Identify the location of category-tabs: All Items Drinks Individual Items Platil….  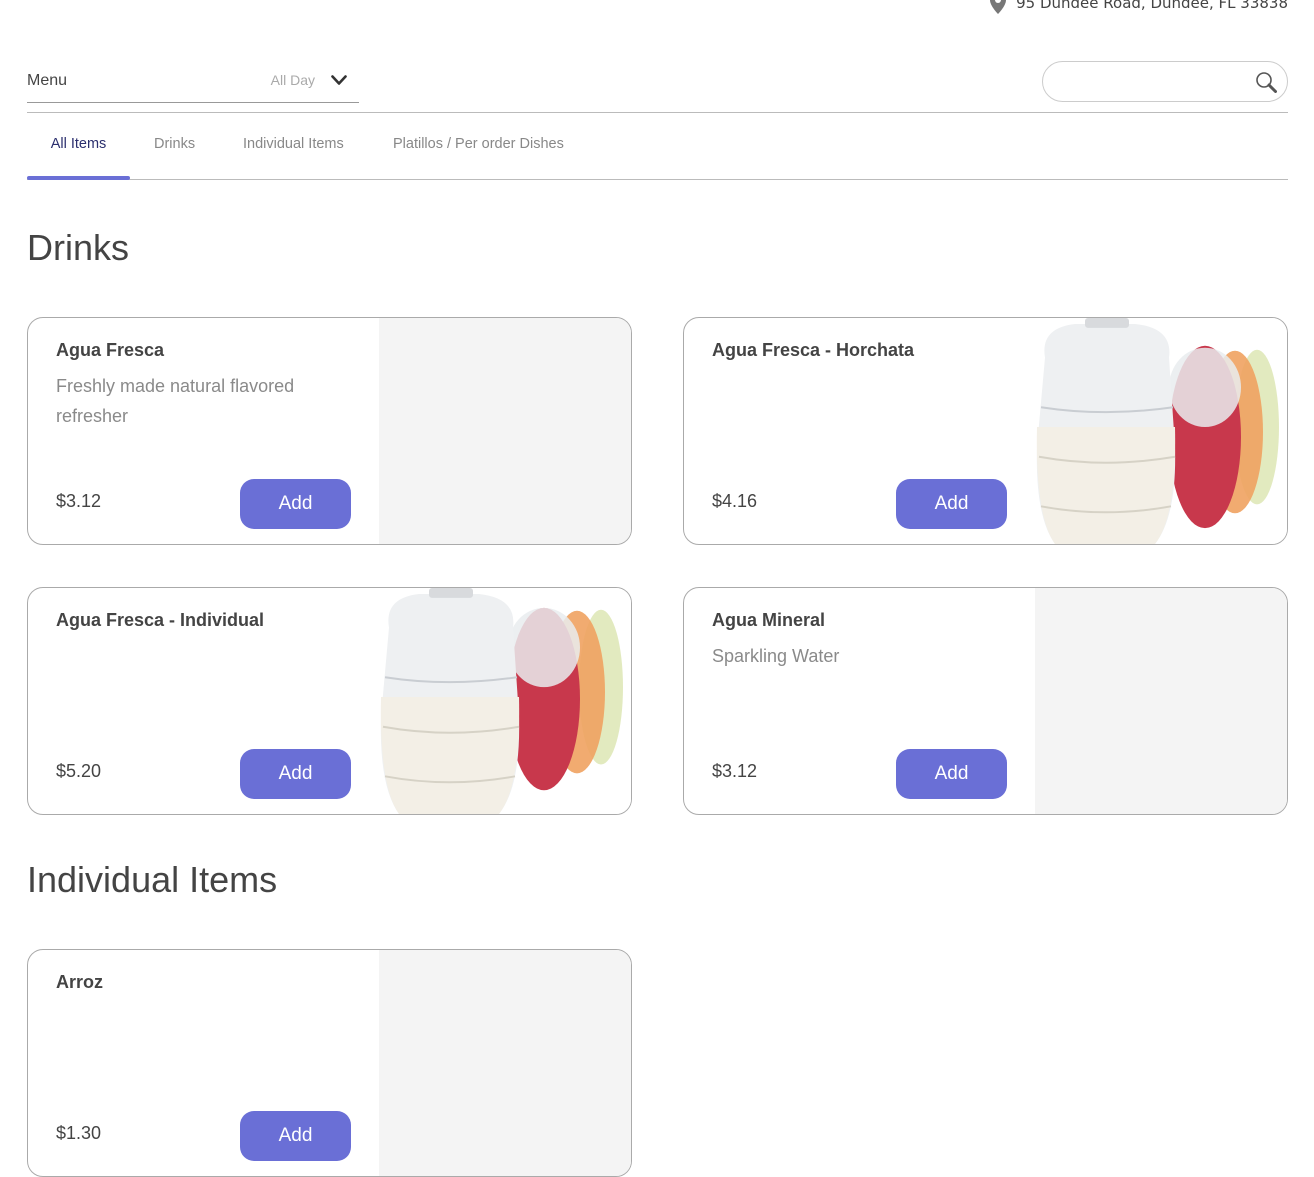
(657, 146).